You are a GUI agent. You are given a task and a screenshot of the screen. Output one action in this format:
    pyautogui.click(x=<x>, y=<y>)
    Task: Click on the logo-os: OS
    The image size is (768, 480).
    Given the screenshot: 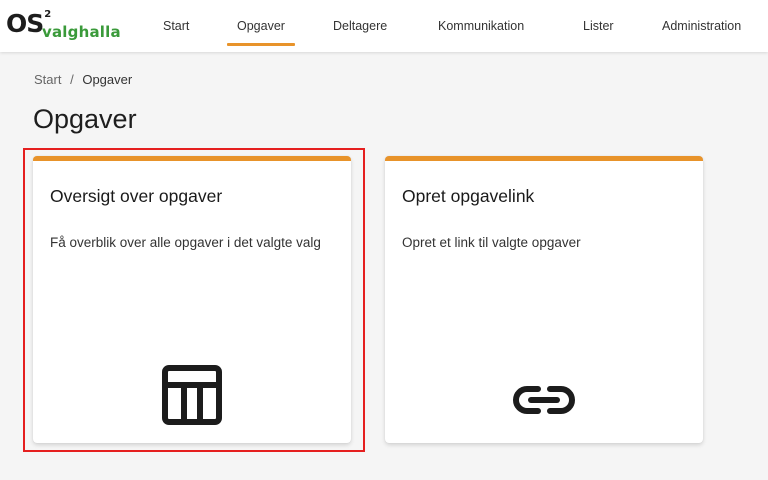 What is the action you would take?
    pyautogui.click(x=25, y=23)
    